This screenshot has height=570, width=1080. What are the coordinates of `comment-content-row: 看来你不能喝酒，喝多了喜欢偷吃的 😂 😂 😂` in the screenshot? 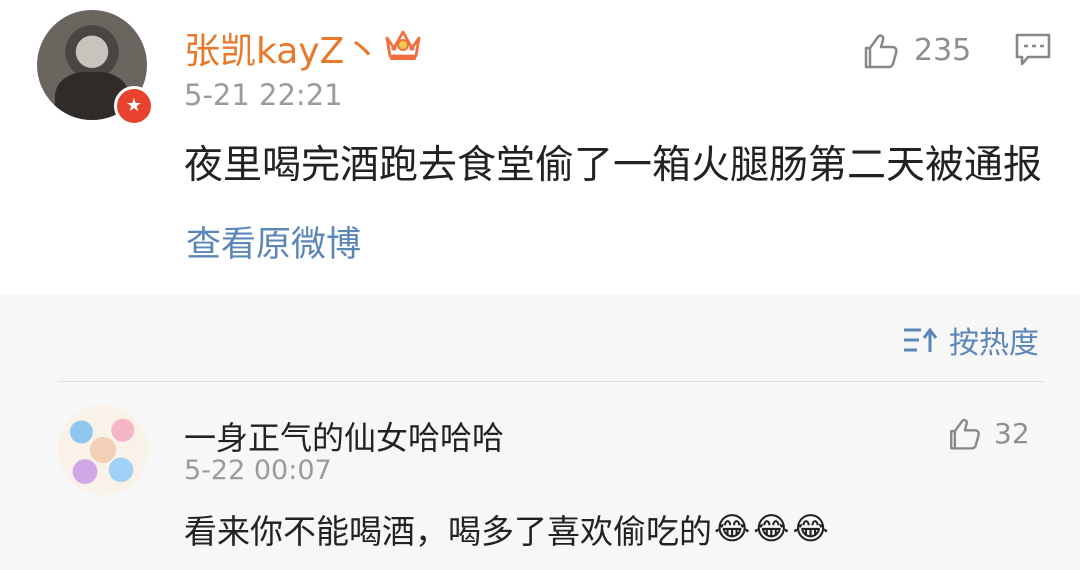 It's located at (506, 529).